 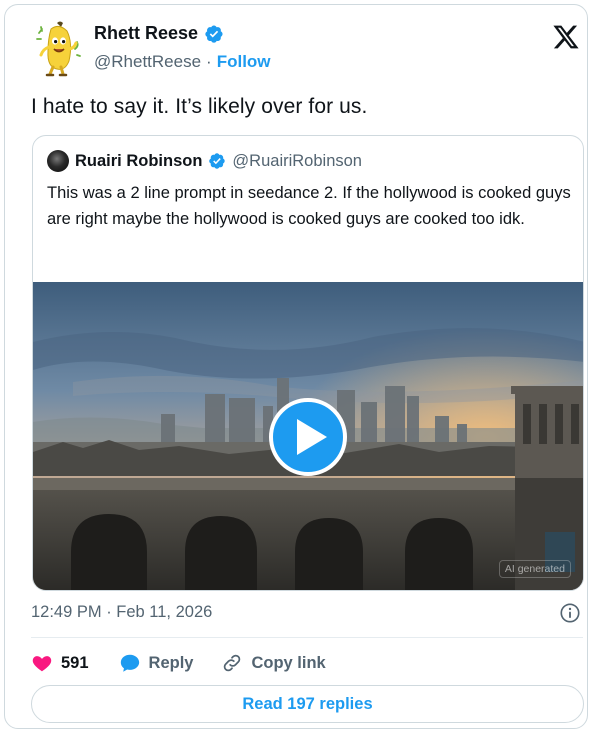 I want to click on heart-icon, so click(x=42, y=664).